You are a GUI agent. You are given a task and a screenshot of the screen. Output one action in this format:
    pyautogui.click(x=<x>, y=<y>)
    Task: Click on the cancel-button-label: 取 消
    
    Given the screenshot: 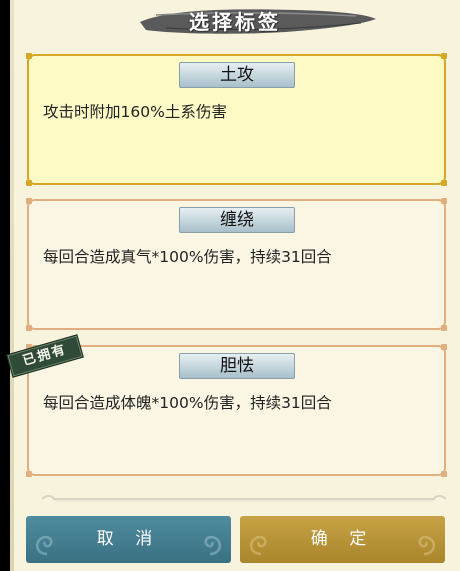 What is the action you would take?
    pyautogui.click(x=128, y=539)
    